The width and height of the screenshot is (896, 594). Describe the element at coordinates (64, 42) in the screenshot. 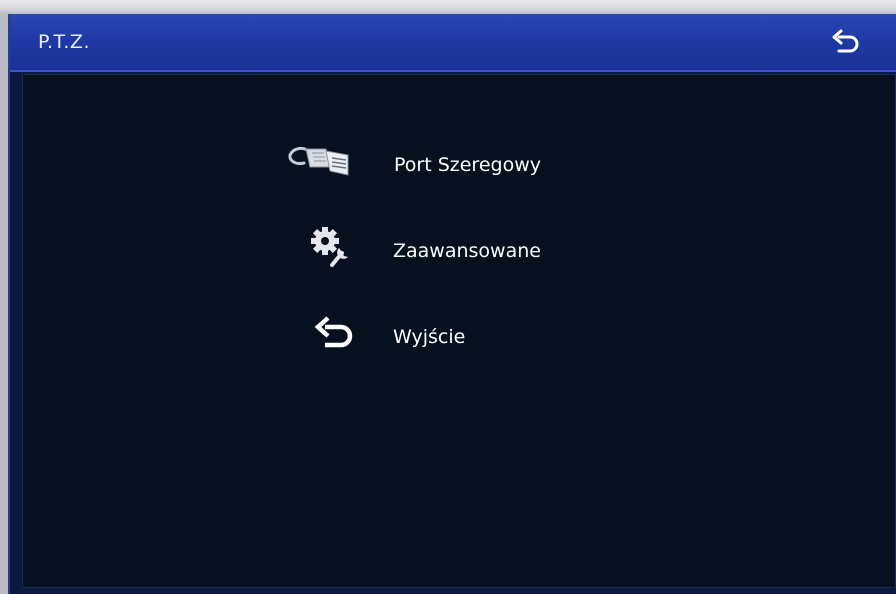

I see `page-title: P.T.Z.` at that location.